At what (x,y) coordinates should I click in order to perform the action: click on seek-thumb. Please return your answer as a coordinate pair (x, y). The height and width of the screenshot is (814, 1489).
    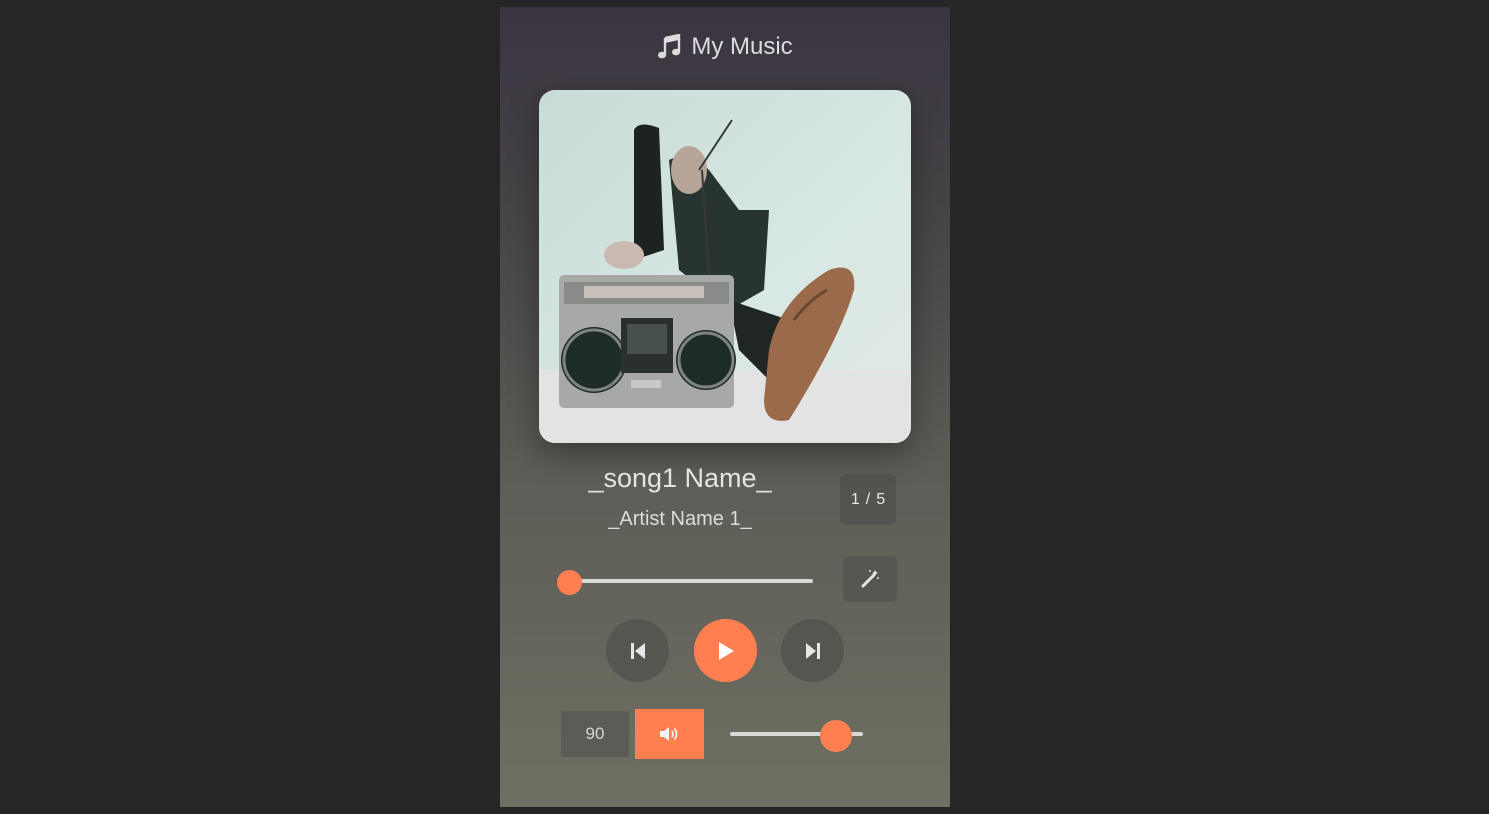
    Looking at the image, I should click on (569, 582).